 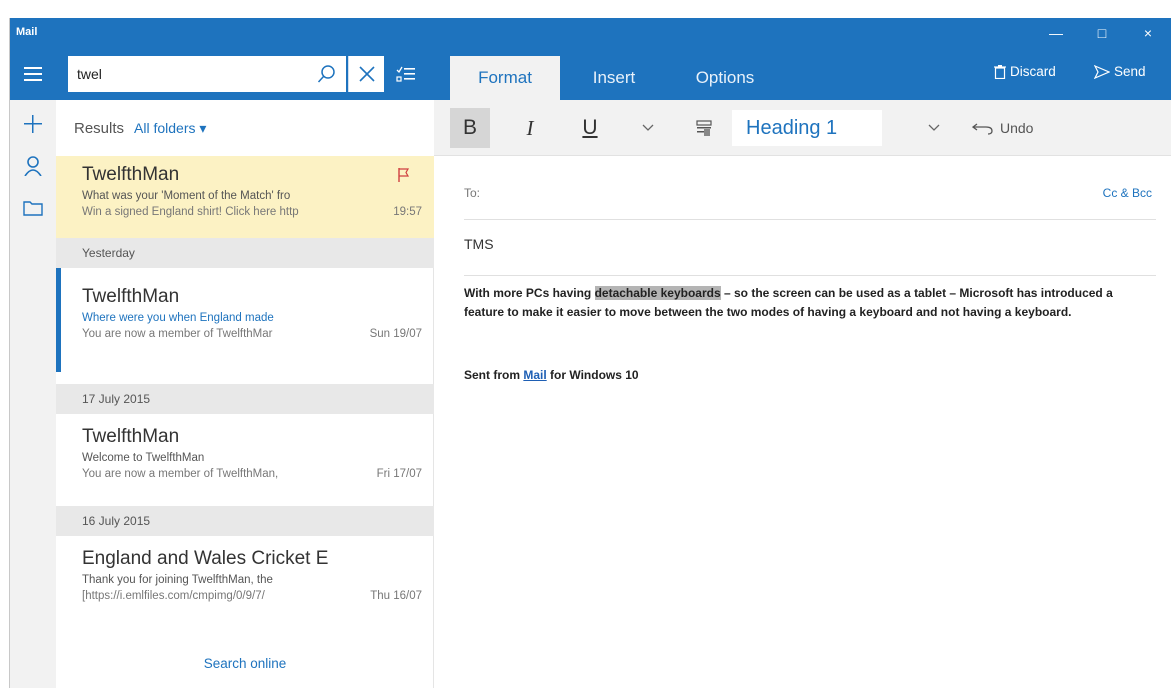 I want to click on style-dropdown-button, so click(x=934, y=128).